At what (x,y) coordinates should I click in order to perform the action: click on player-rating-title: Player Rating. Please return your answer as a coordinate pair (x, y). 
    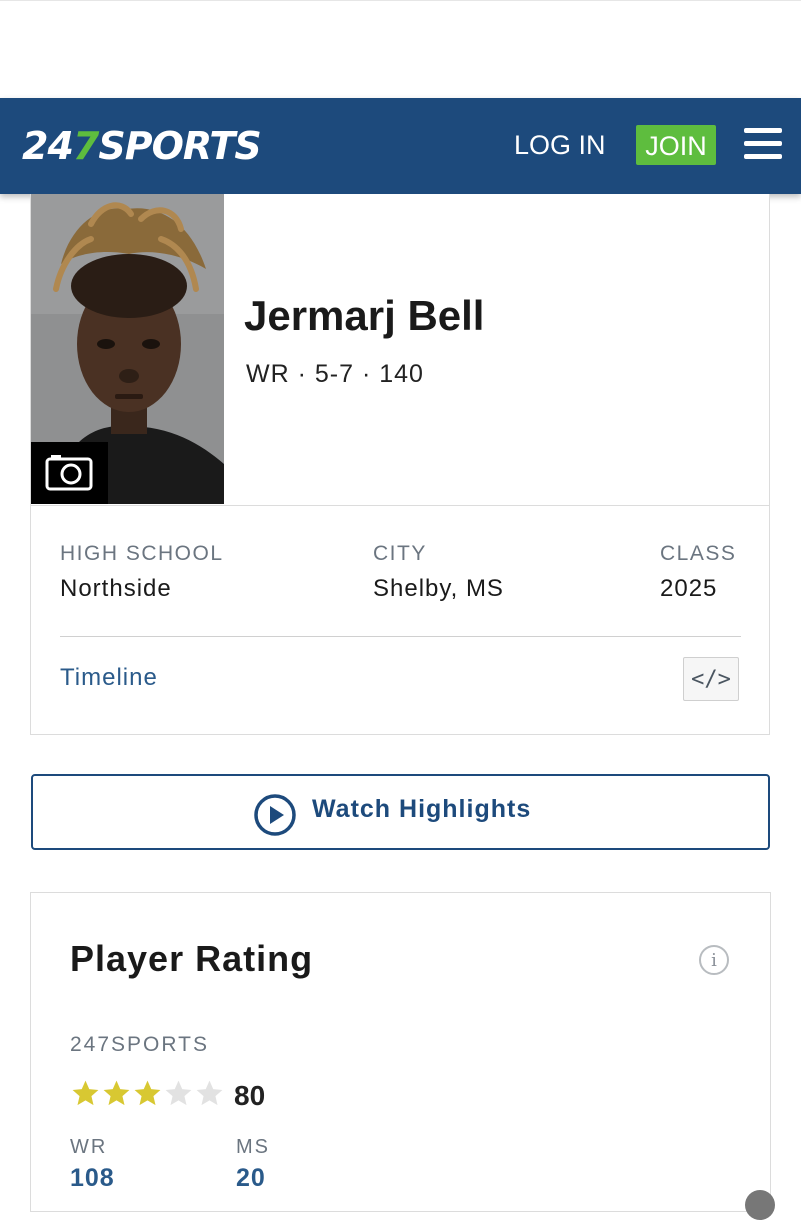
    Looking at the image, I should click on (192, 958).